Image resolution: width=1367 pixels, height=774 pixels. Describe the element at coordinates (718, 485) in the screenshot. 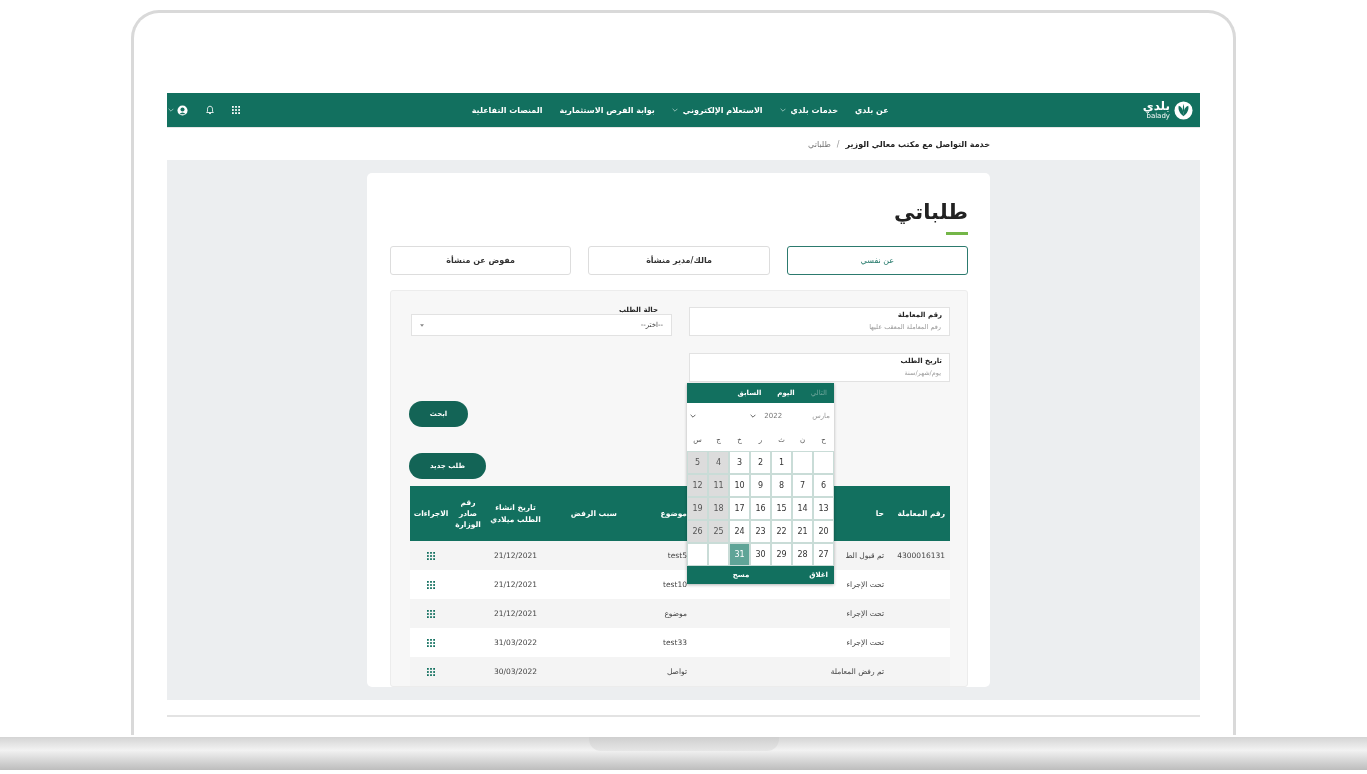

I see `day-cell: 11` at that location.